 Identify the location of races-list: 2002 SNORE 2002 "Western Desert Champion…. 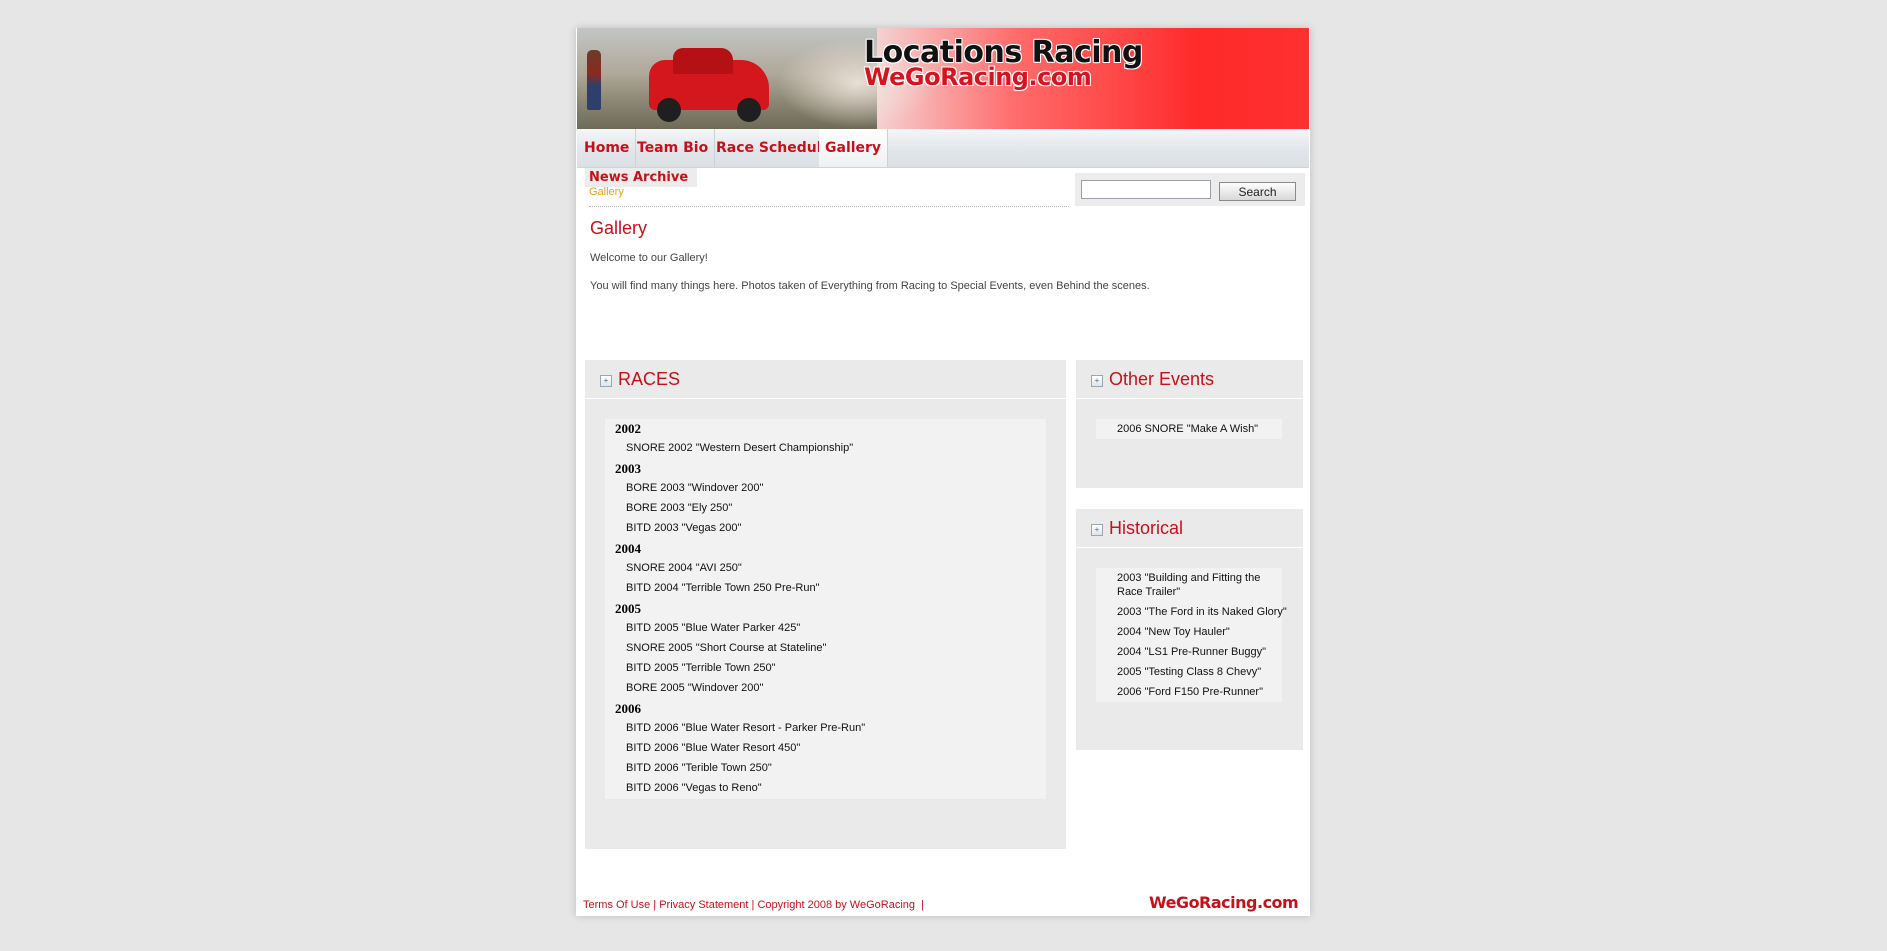
(825, 609).